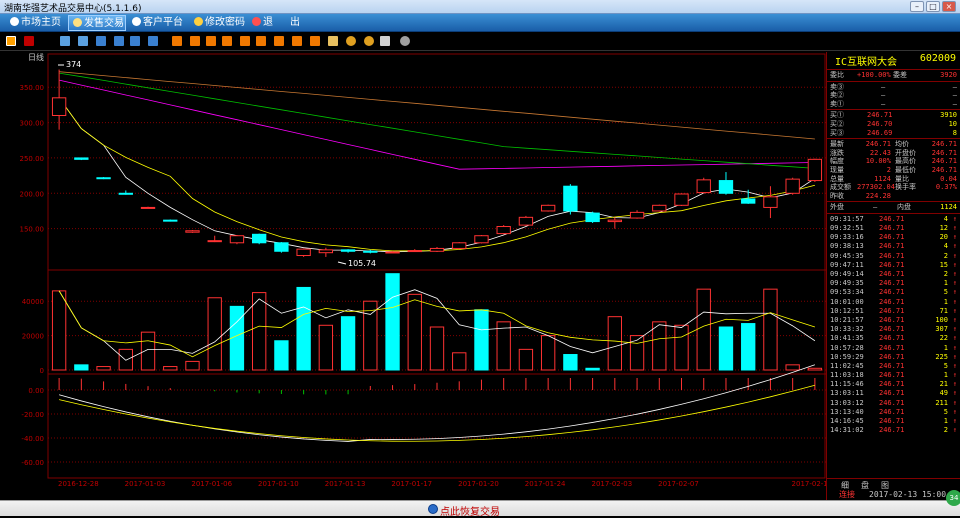  I want to click on zoom-out-icon, so click(369, 41).